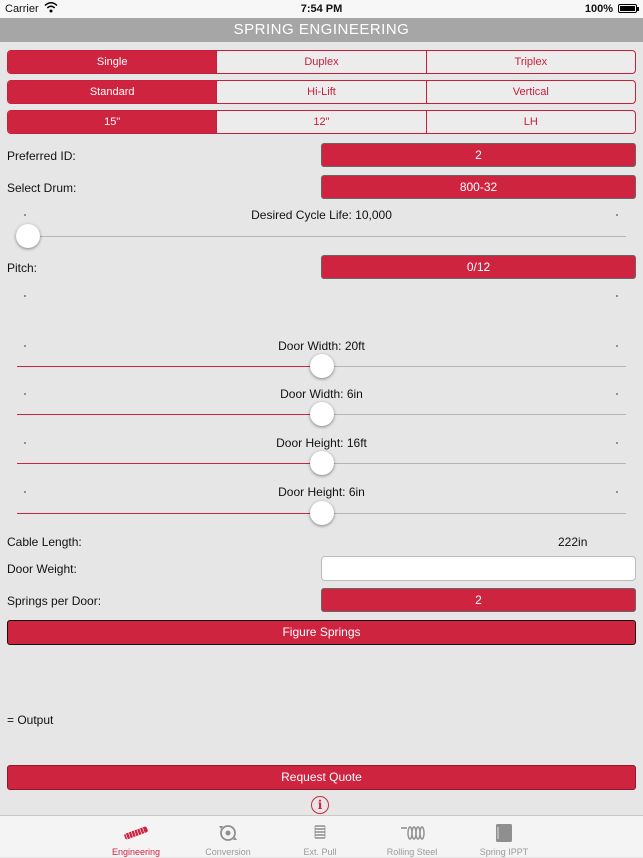 This screenshot has height=858, width=643. I want to click on cable-length-value: 222in, so click(573, 542).